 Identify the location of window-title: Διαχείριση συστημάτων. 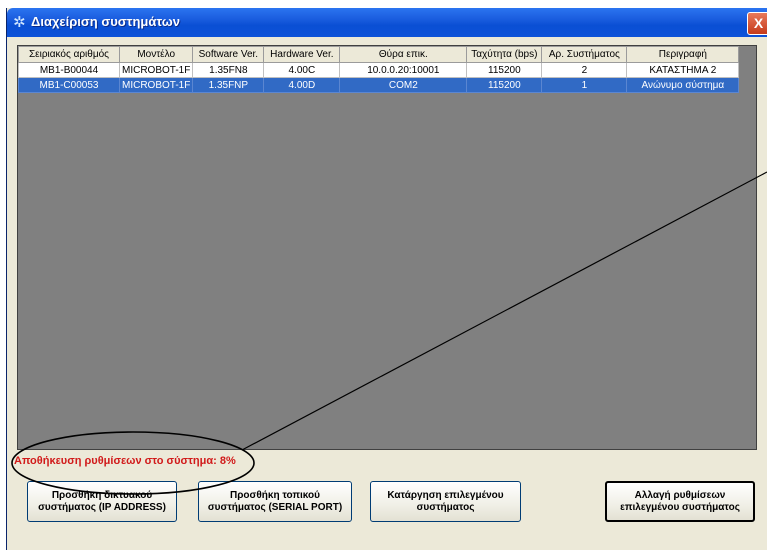
(106, 21).